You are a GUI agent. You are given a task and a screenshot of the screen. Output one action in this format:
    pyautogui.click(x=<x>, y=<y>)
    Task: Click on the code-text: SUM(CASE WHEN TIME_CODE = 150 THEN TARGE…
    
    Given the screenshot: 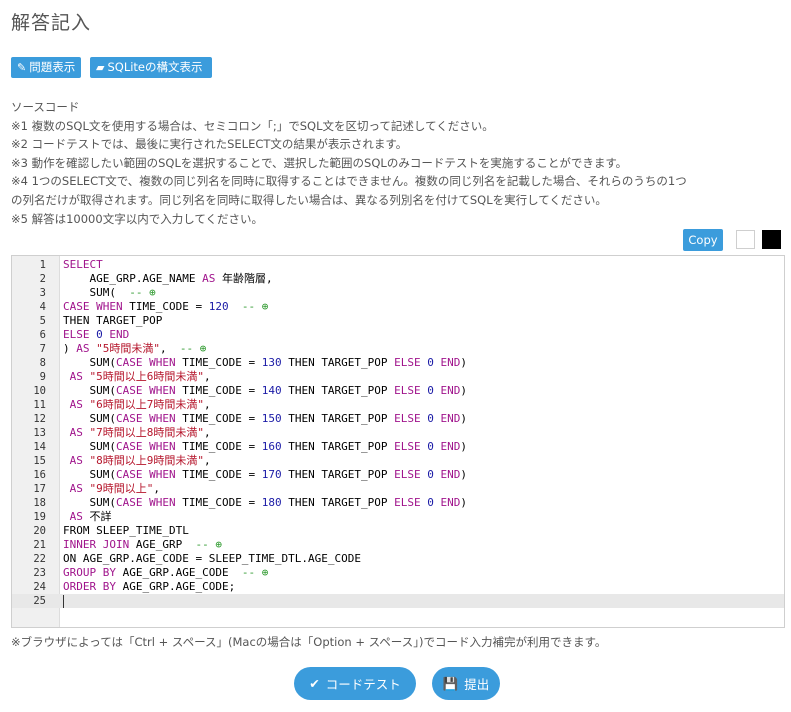 What is the action you would take?
    pyautogui.click(x=265, y=419)
    